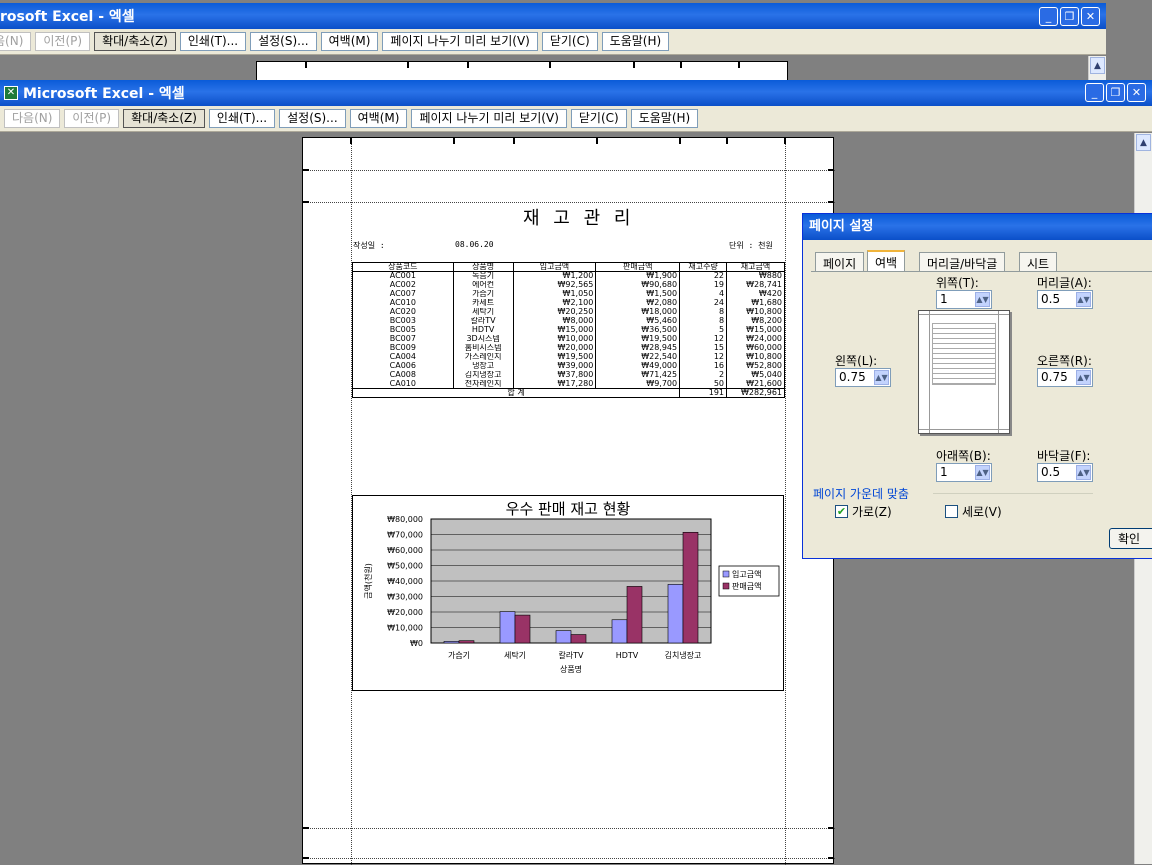 This screenshot has height=865, width=1152. I want to click on table-cell: 세탁기, so click(483, 312).